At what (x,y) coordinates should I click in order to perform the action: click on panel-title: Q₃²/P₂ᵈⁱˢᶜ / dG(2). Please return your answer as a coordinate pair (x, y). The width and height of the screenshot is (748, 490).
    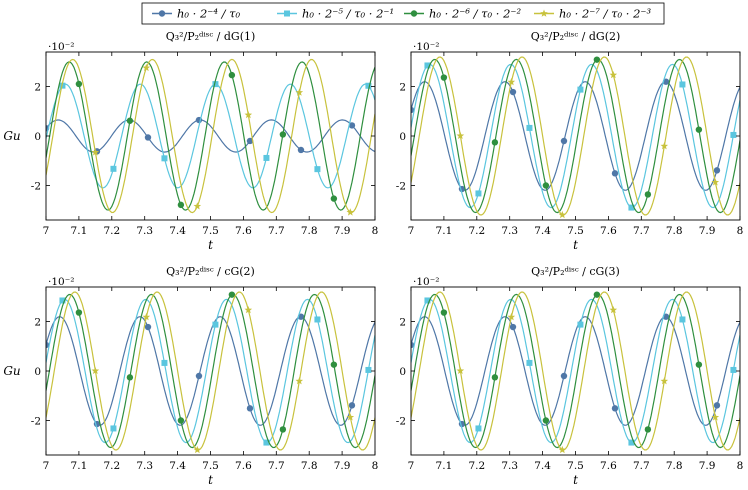
    Looking at the image, I should click on (576, 36).